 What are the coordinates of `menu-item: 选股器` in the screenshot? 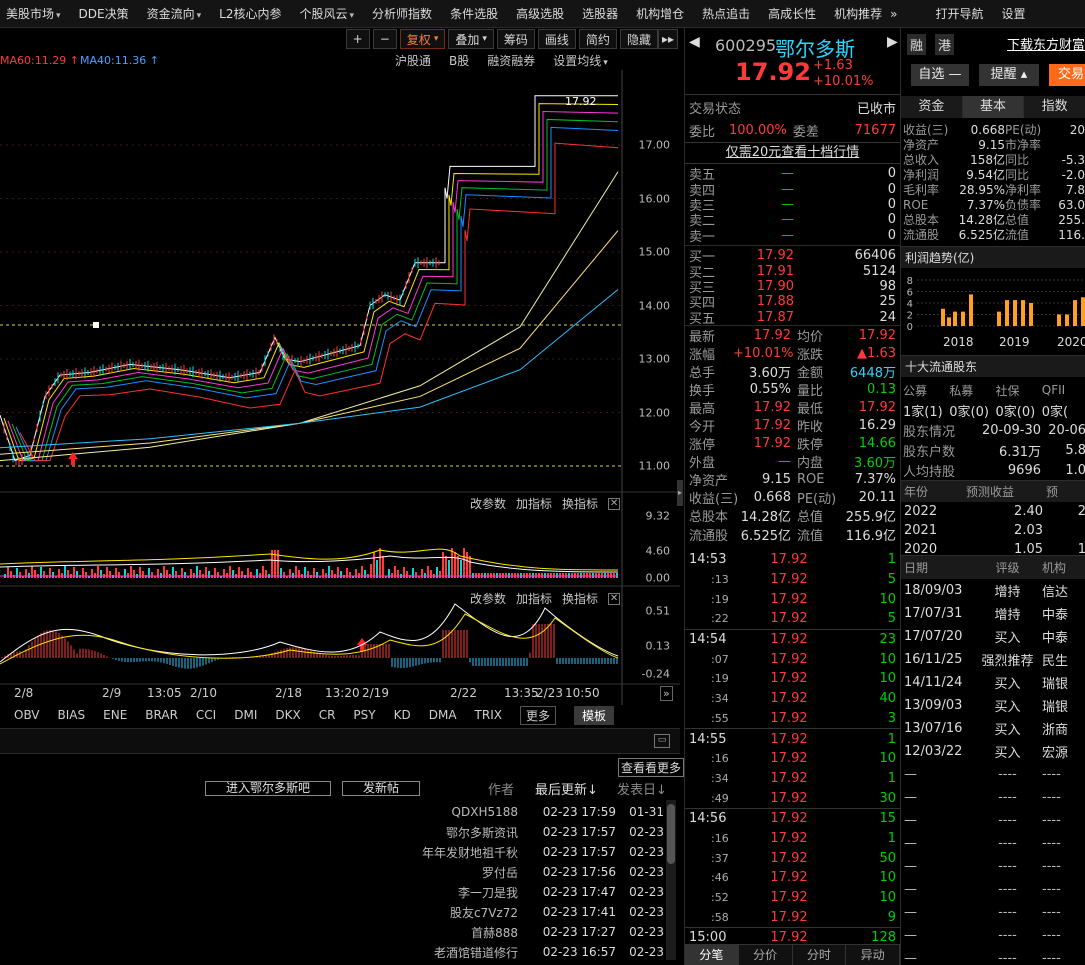 It's located at (600, 13).